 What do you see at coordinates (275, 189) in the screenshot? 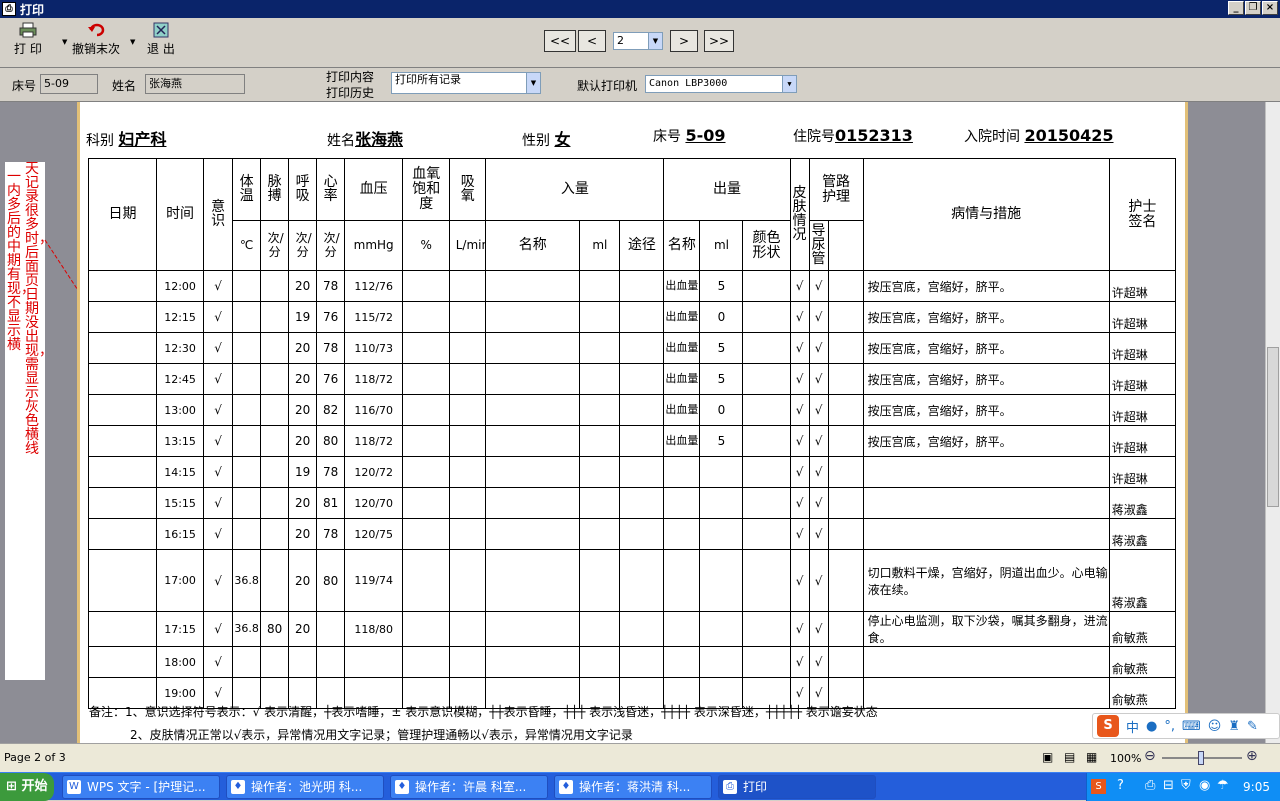
I see `col-pulse: 脉搏` at bounding box center [275, 189].